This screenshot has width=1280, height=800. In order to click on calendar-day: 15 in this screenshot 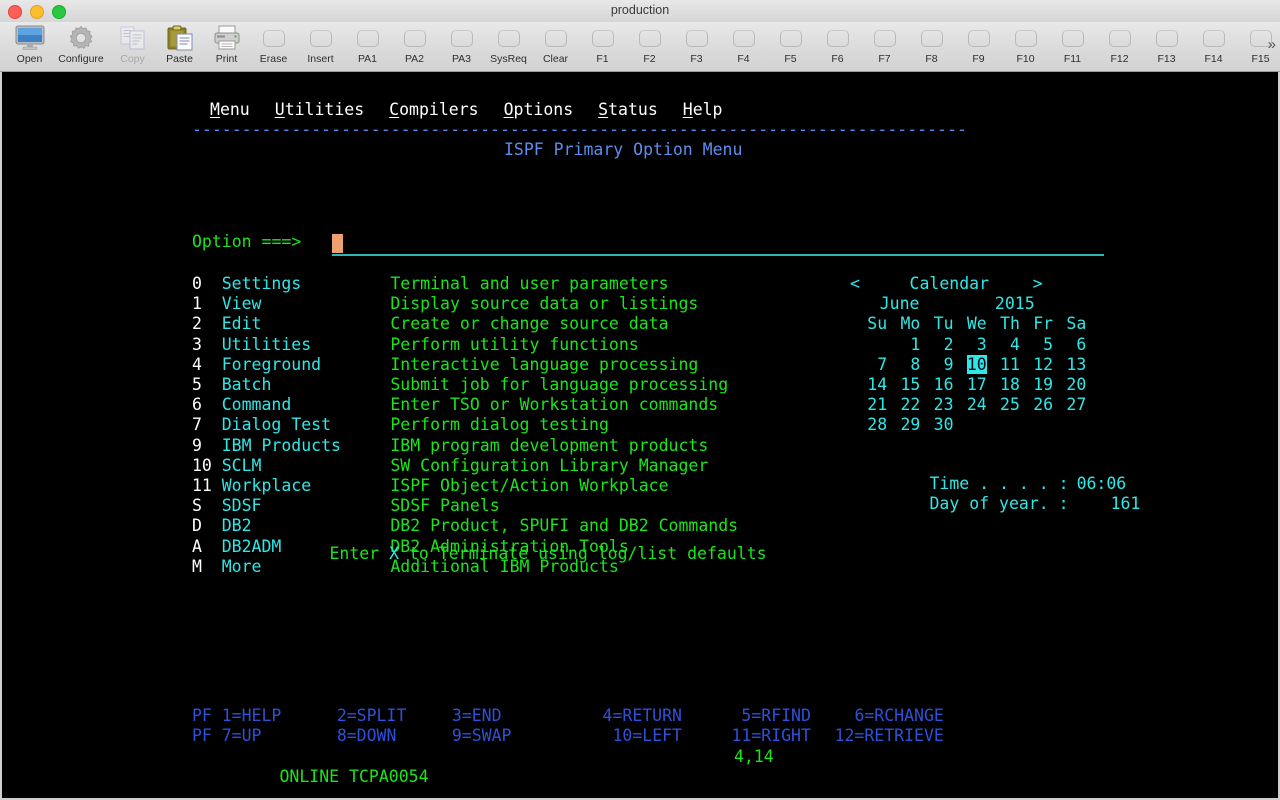, I will do `click(903, 385)`.